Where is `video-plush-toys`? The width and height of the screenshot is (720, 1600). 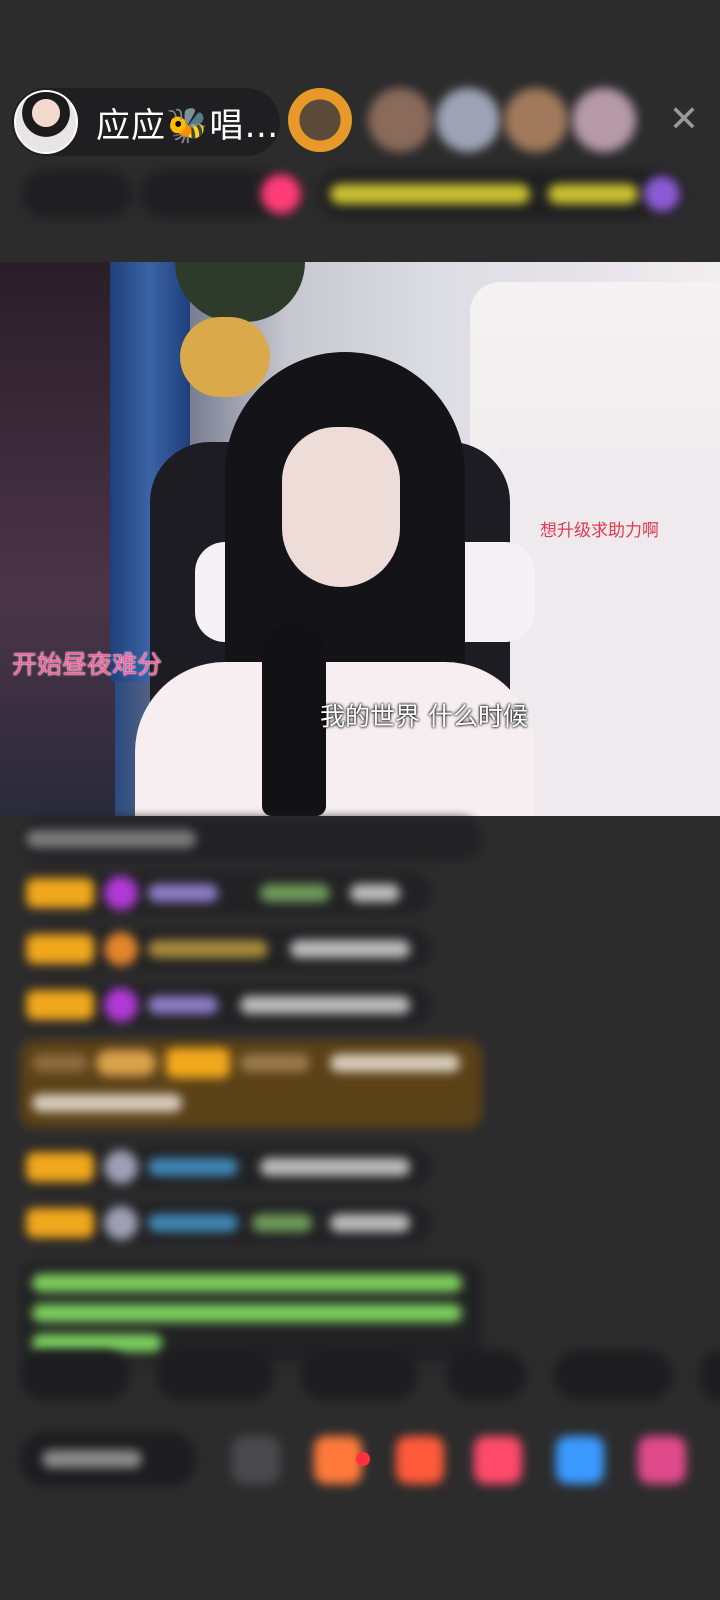 video-plush-toys is located at coordinates (225, 357).